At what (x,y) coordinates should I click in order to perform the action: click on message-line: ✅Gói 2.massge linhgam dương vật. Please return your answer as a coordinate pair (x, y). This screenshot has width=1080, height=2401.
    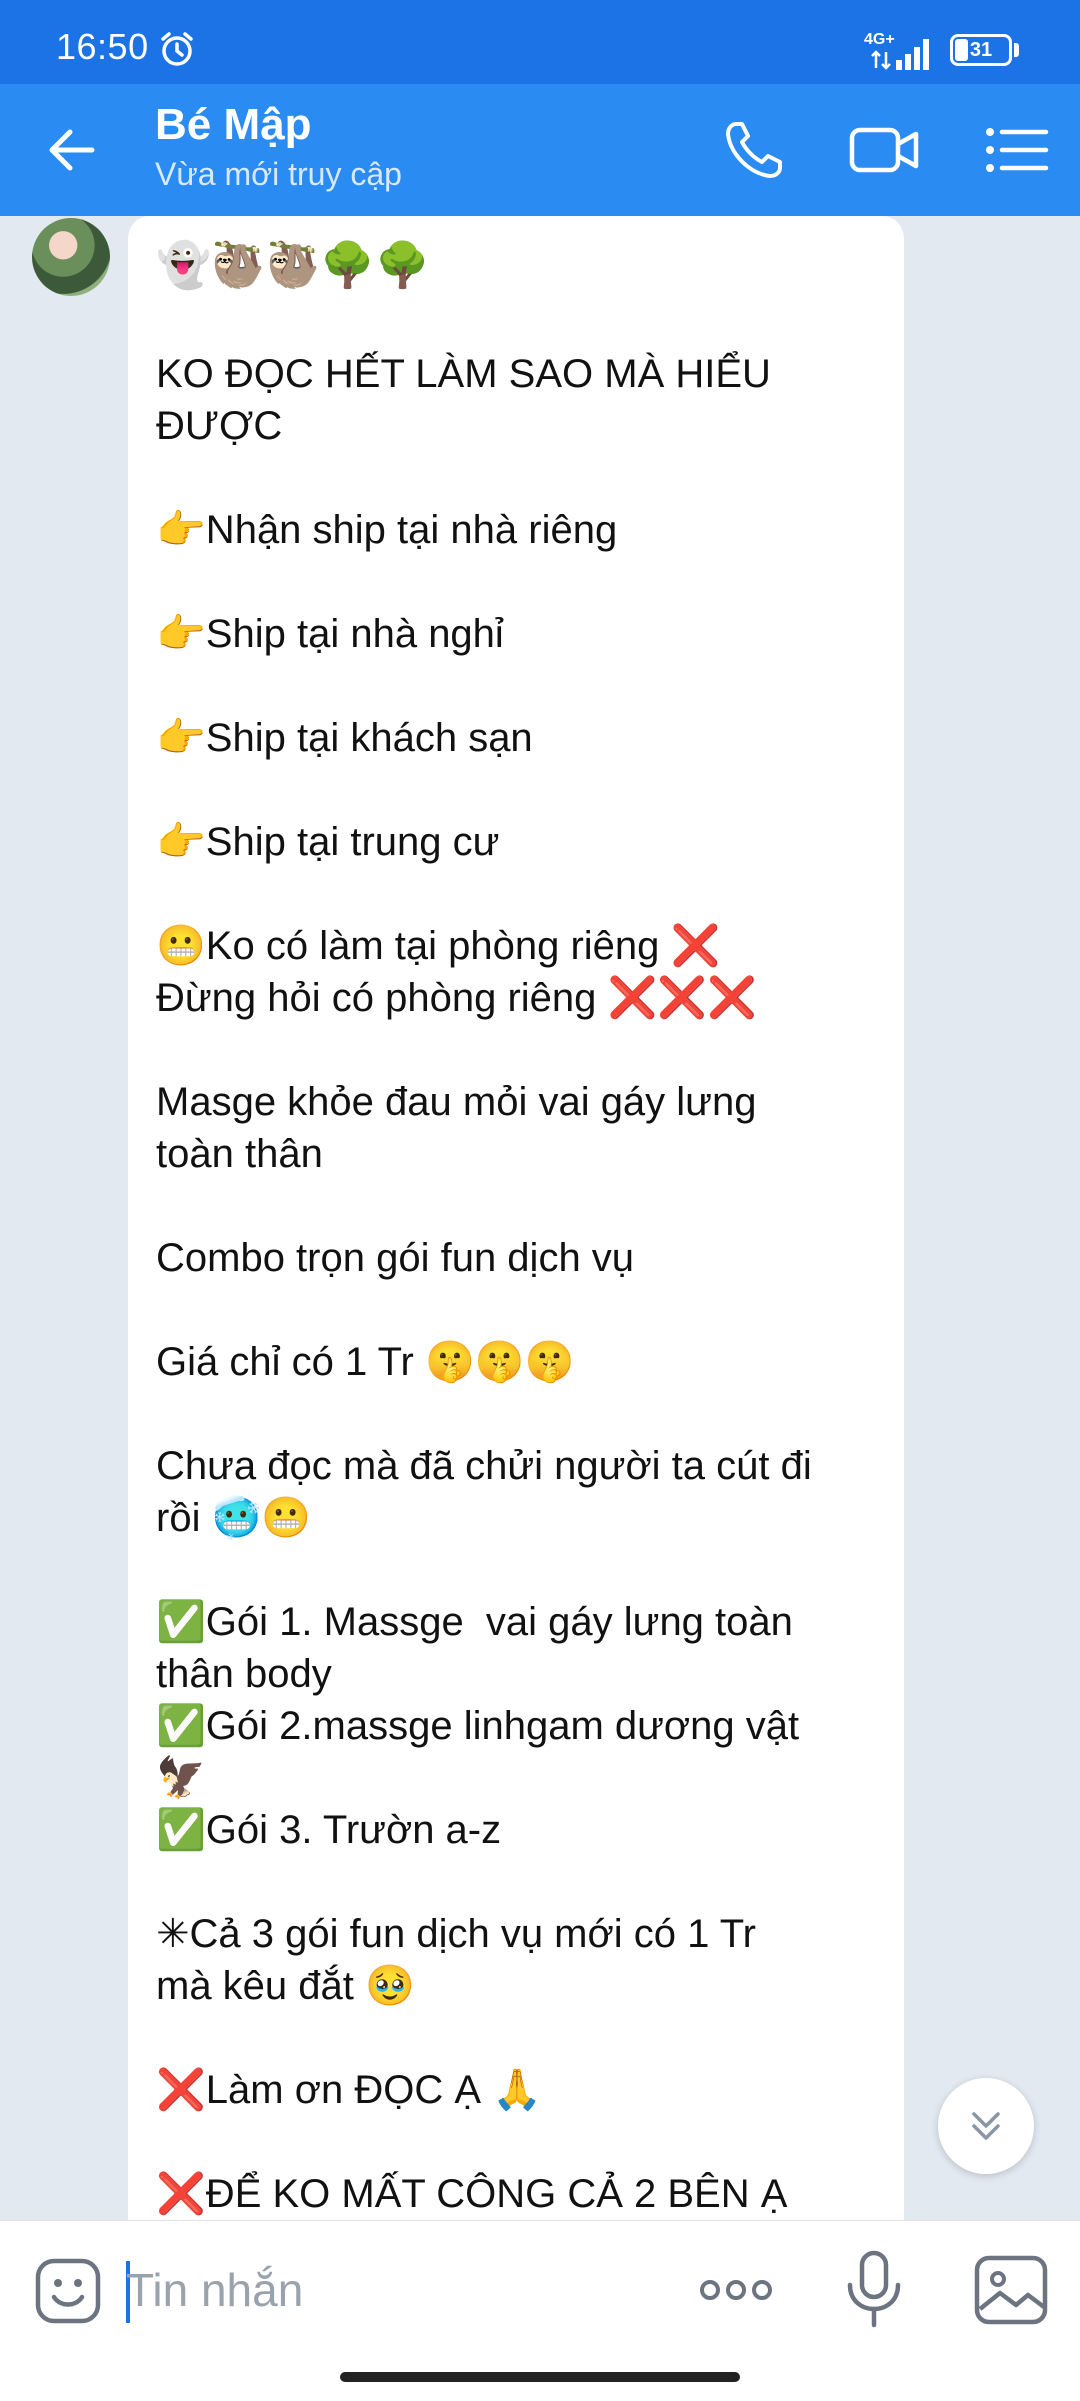
    Looking at the image, I should click on (478, 1726).